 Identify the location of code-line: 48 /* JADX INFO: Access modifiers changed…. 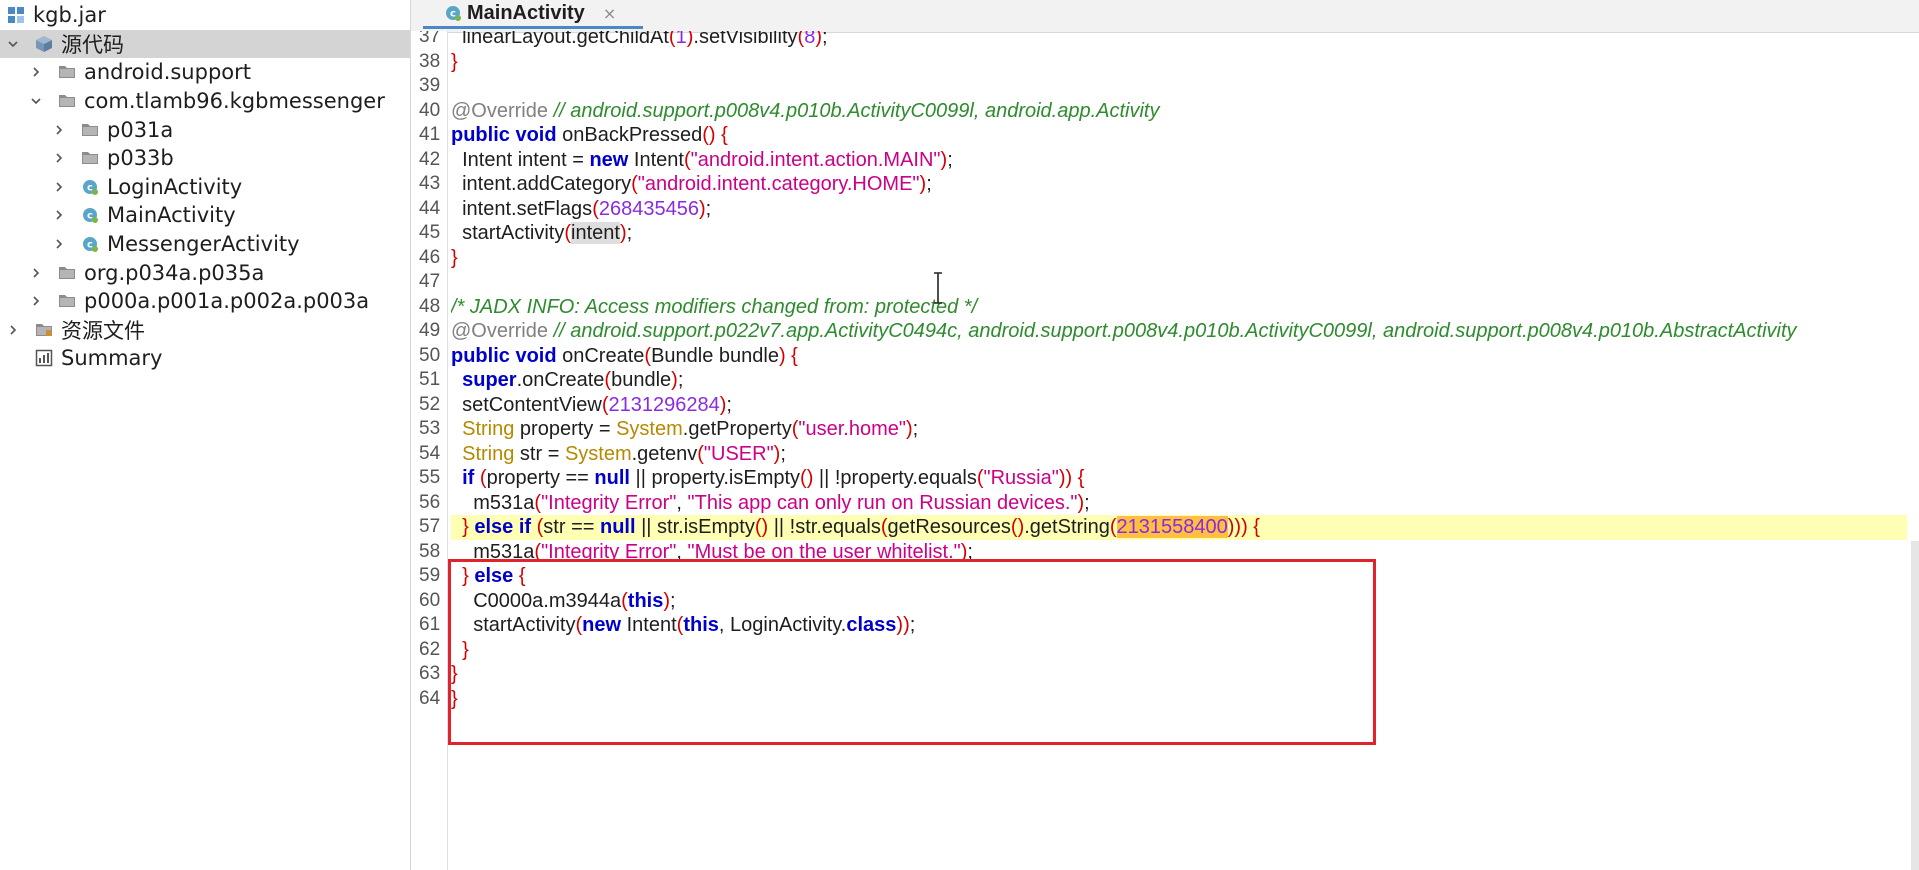
(1159, 307).